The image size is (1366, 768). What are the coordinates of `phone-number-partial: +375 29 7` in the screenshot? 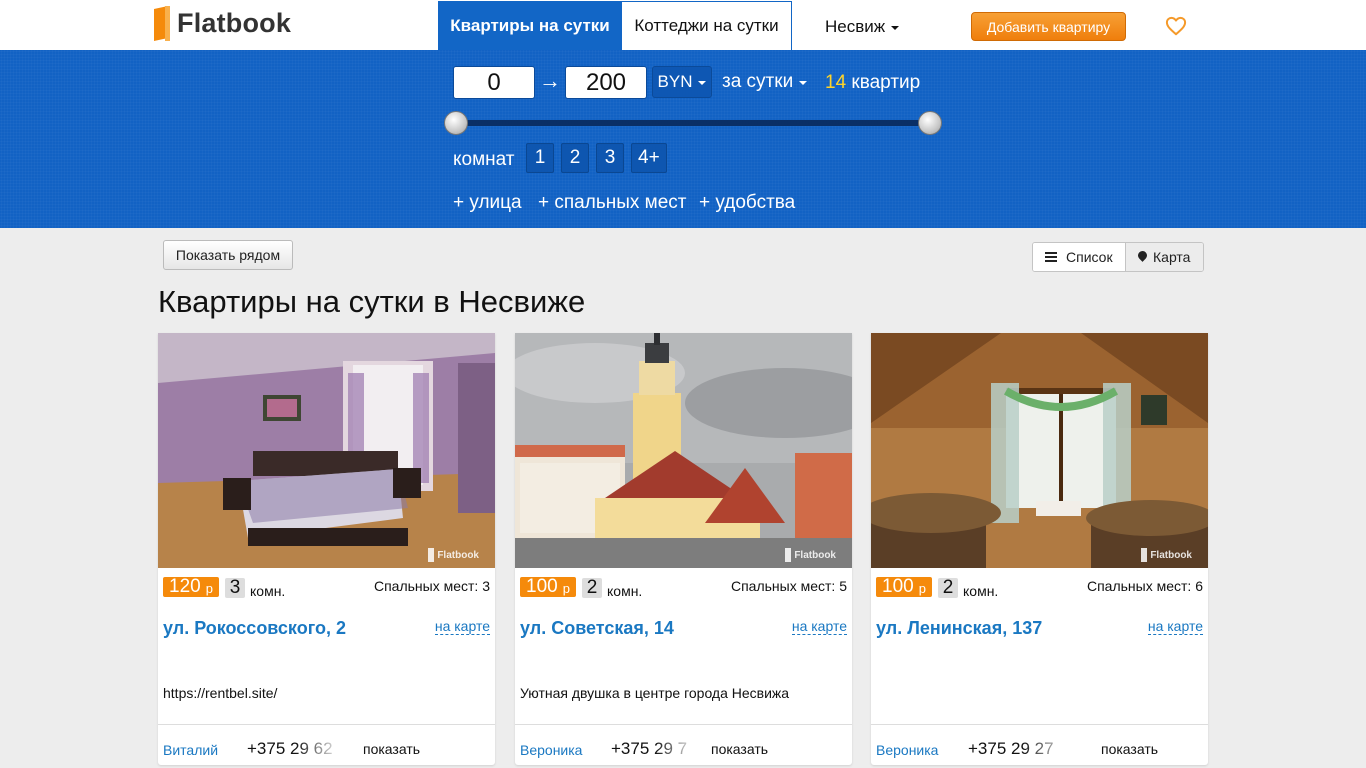 It's located at (649, 748).